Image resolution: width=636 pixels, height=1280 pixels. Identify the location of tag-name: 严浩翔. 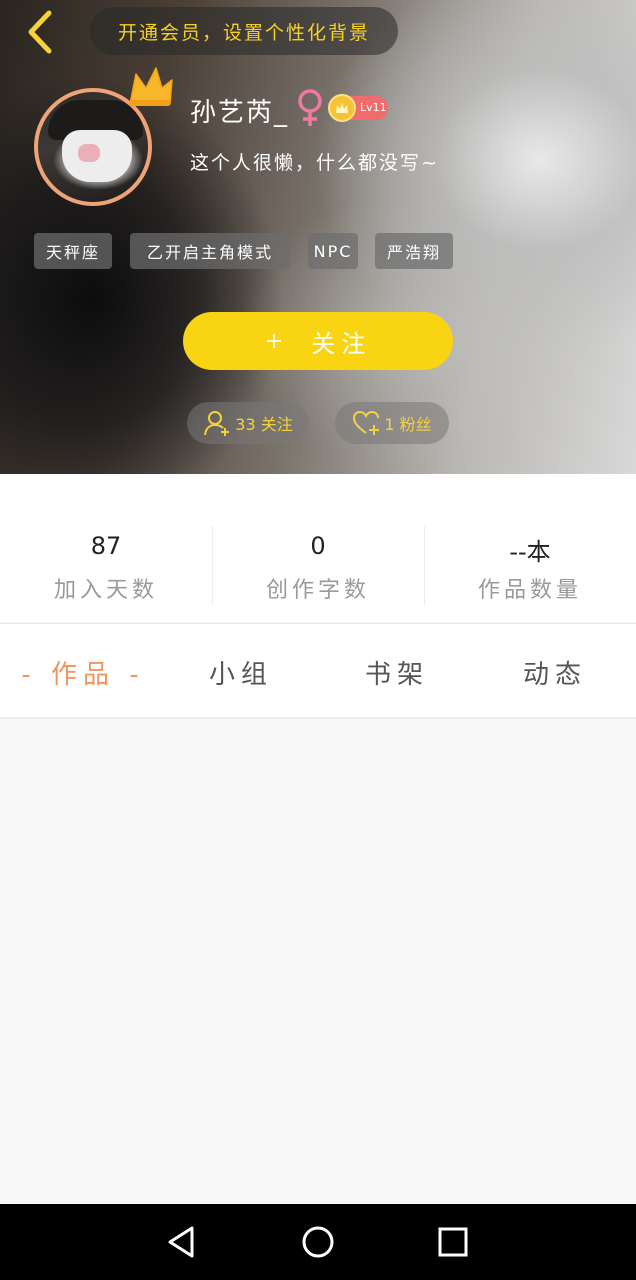
(414, 251).